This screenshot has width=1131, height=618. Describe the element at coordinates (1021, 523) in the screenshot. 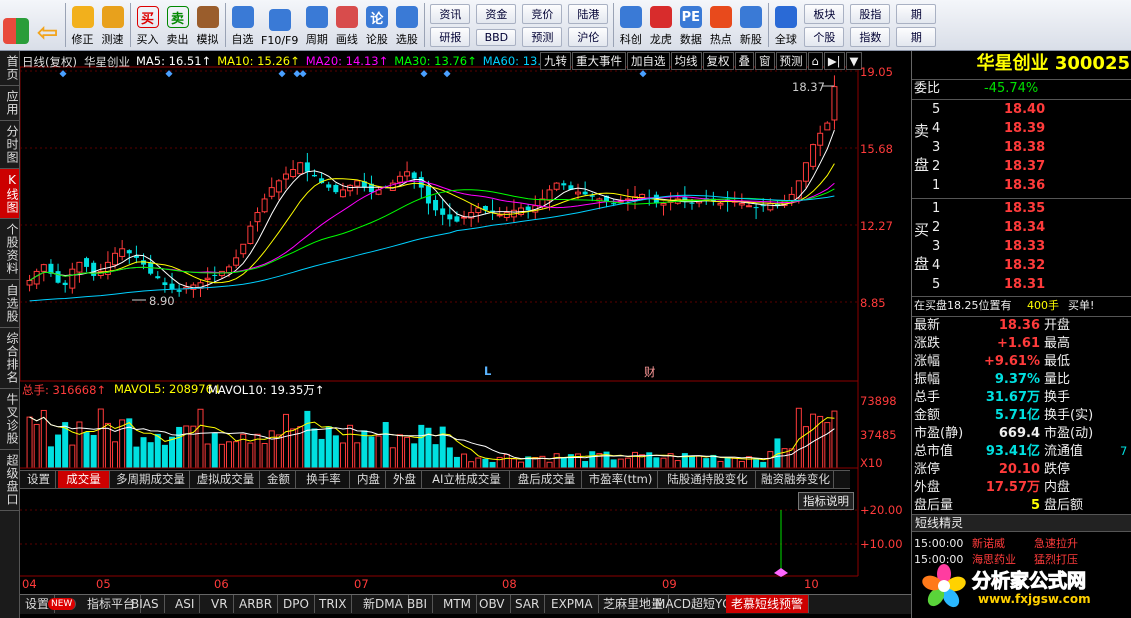

I see `short-line-header: 短线精灵` at that location.